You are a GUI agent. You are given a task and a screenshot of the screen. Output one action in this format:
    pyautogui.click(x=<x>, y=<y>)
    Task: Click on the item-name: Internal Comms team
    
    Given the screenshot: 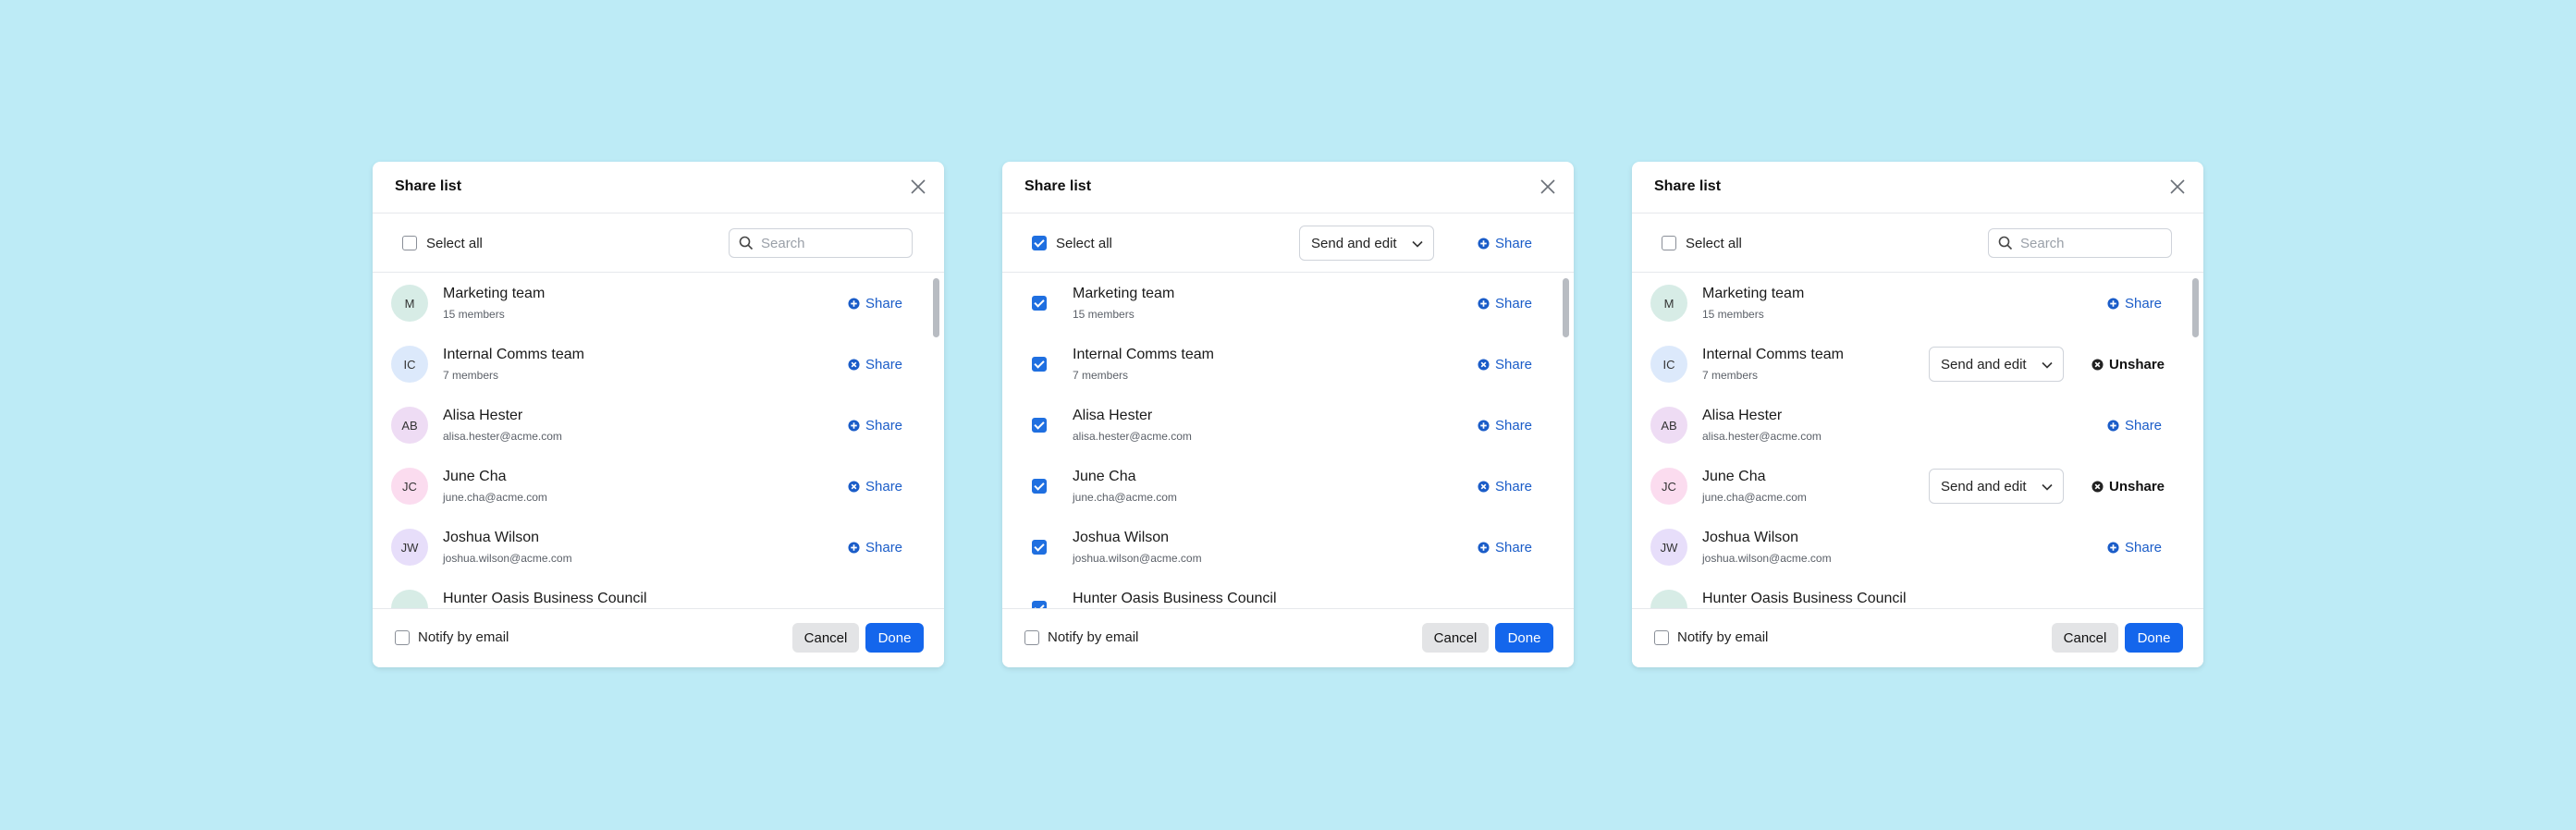 What is the action you would take?
    pyautogui.click(x=1143, y=355)
    